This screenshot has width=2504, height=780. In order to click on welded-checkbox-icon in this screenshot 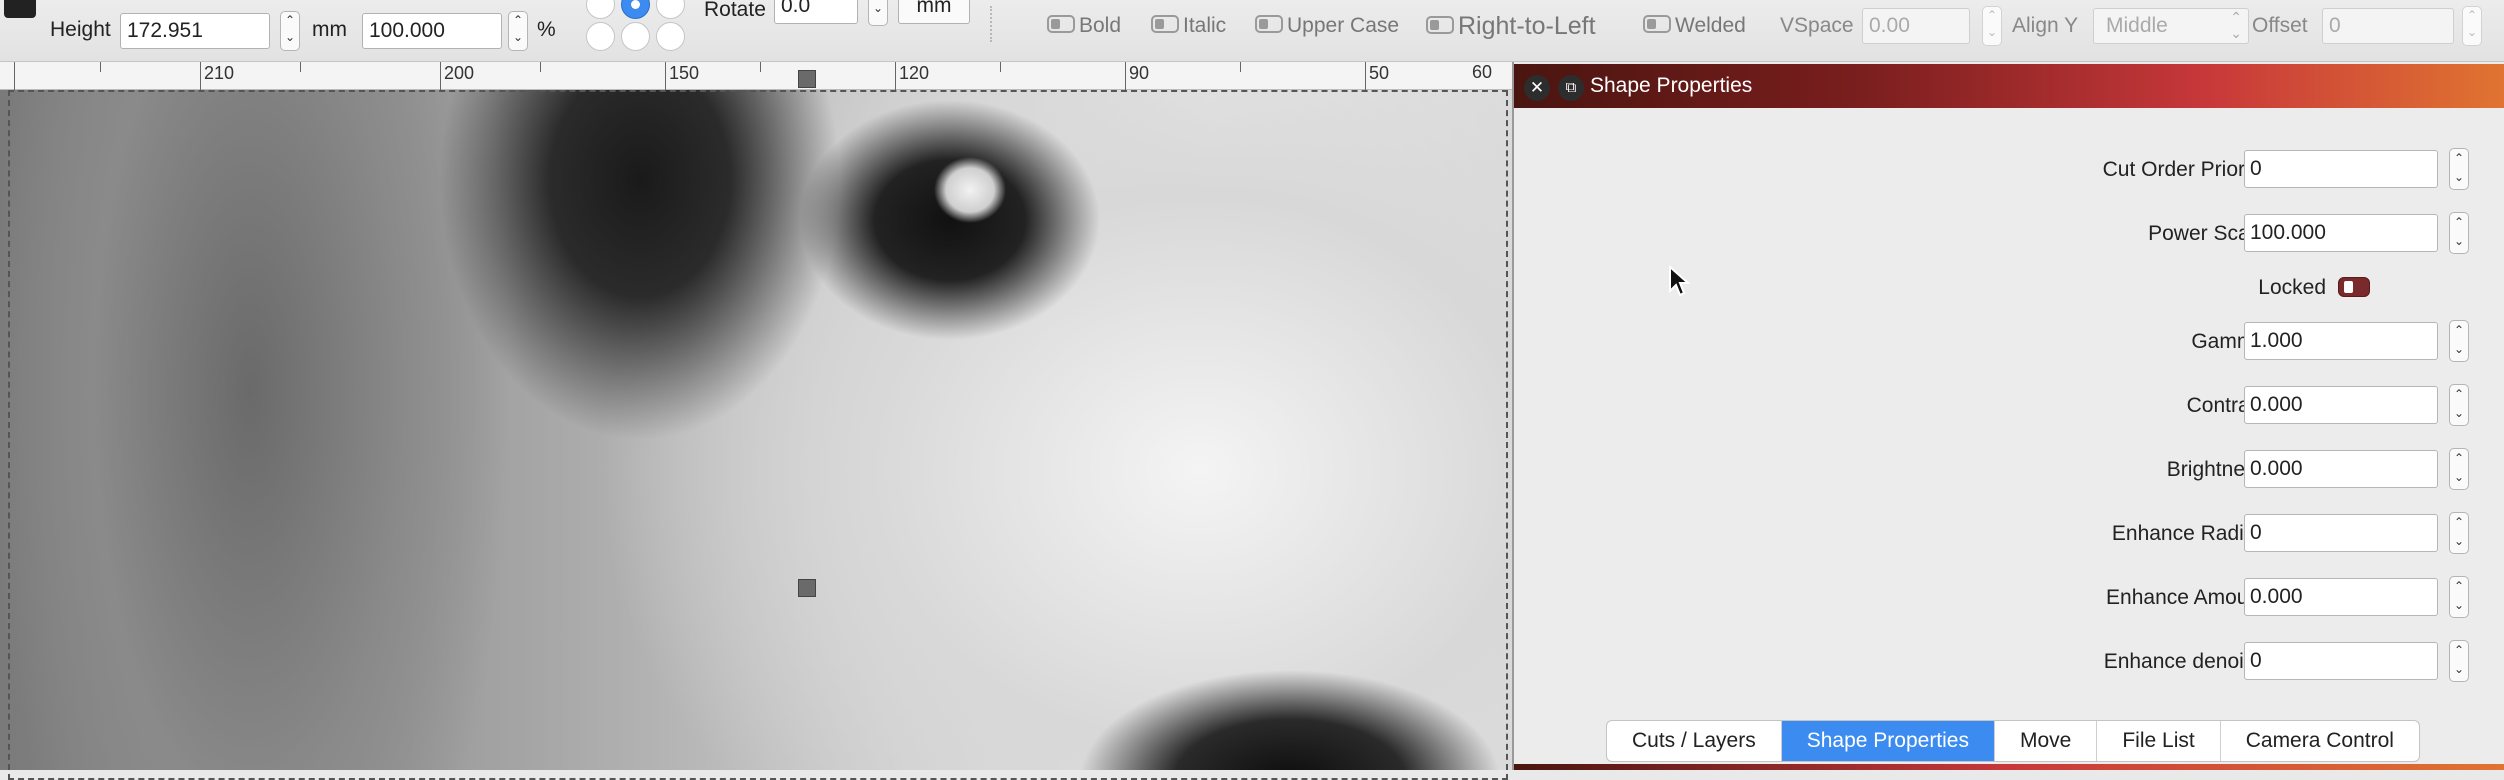, I will do `click(1657, 24)`.